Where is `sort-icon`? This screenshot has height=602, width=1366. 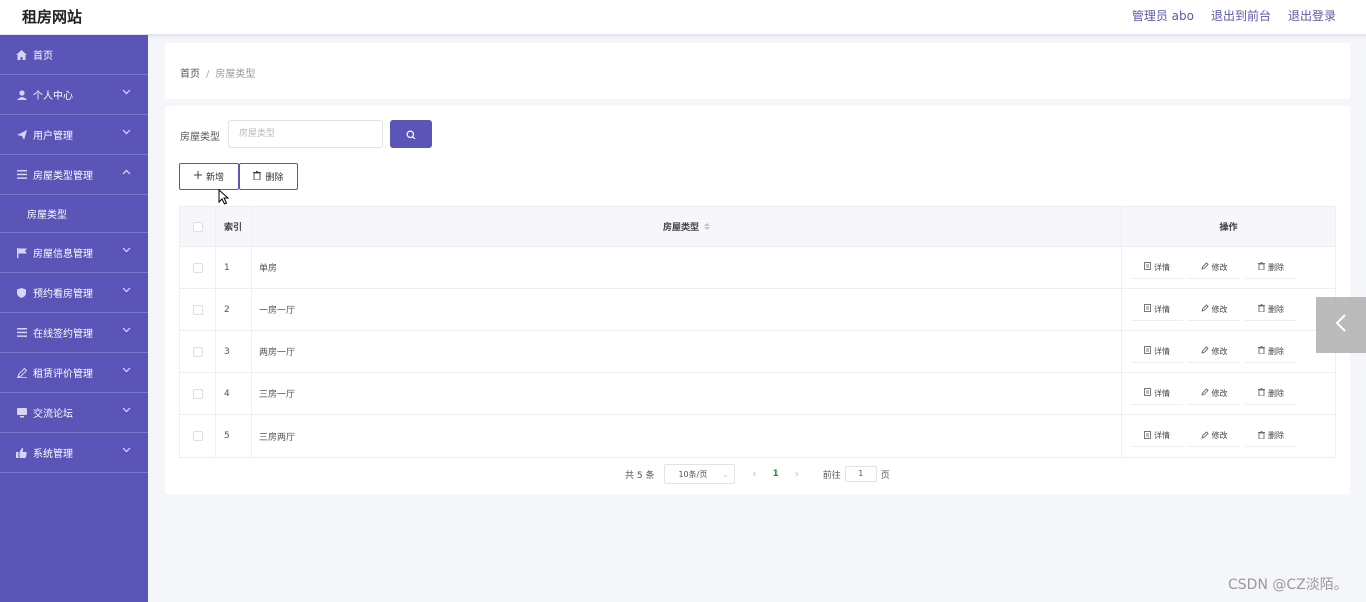
sort-icon is located at coordinates (707, 226).